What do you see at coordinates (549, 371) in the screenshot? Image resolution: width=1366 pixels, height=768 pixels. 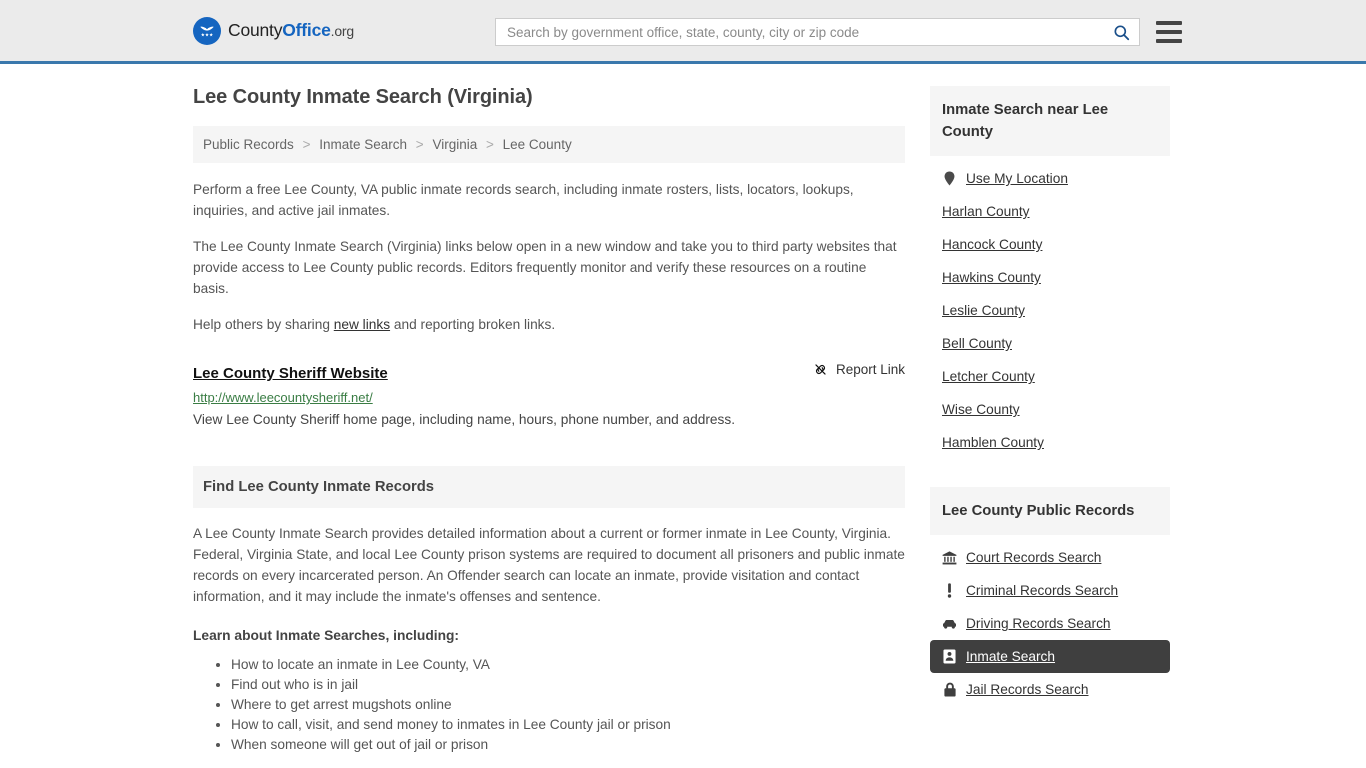 I see `result-link-row: Lee County Sheriff Website Report Link` at bounding box center [549, 371].